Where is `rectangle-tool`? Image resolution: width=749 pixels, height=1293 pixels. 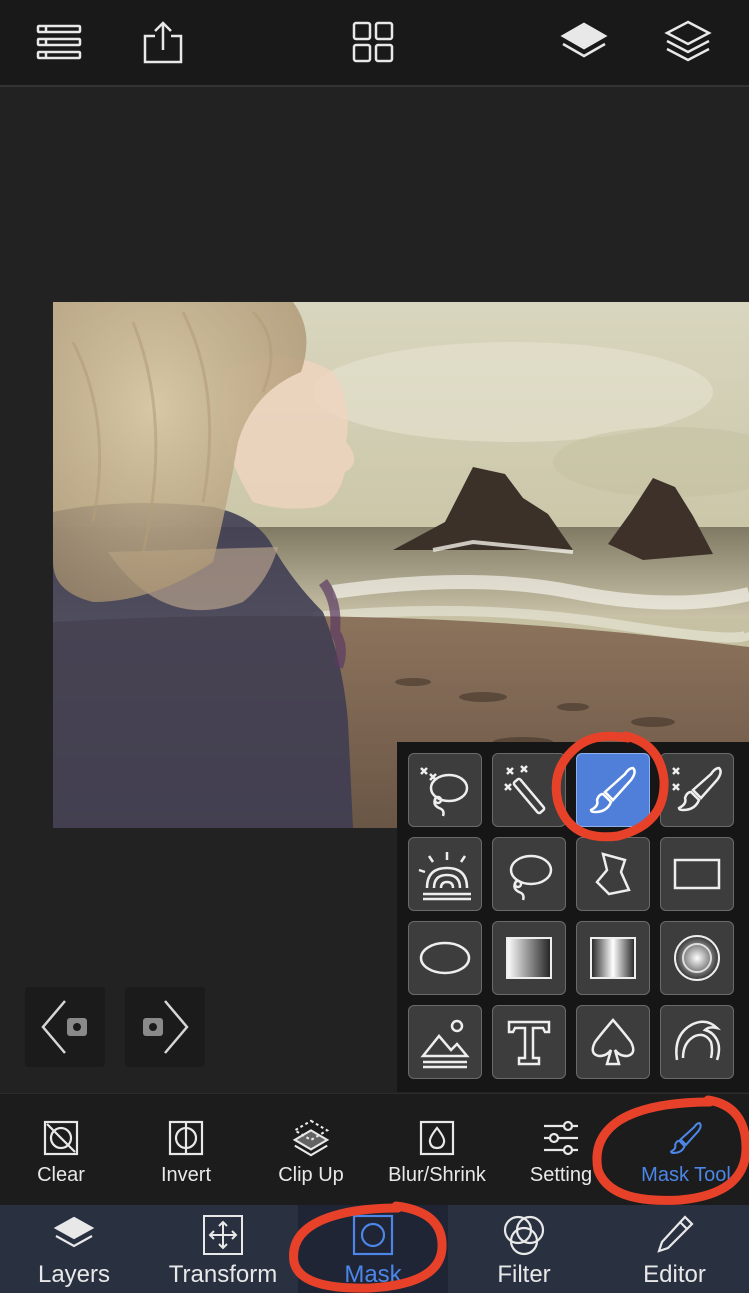
rectangle-tool is located at coordinates (697, 874).